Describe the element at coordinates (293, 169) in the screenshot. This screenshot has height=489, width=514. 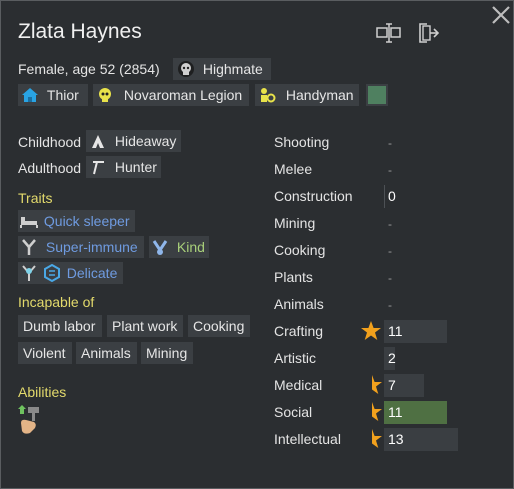
I see `skill-name: Melee` at that location.